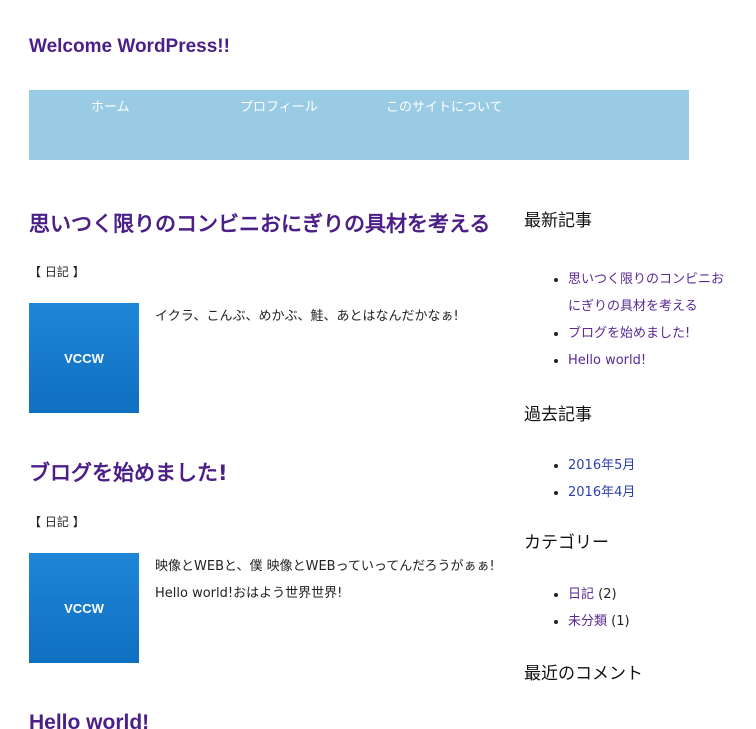  What do you see at coordinates (444, 108) in the screenshot?
I see `nav-item-about: このサイトについて` at bounding box center [444, 108].